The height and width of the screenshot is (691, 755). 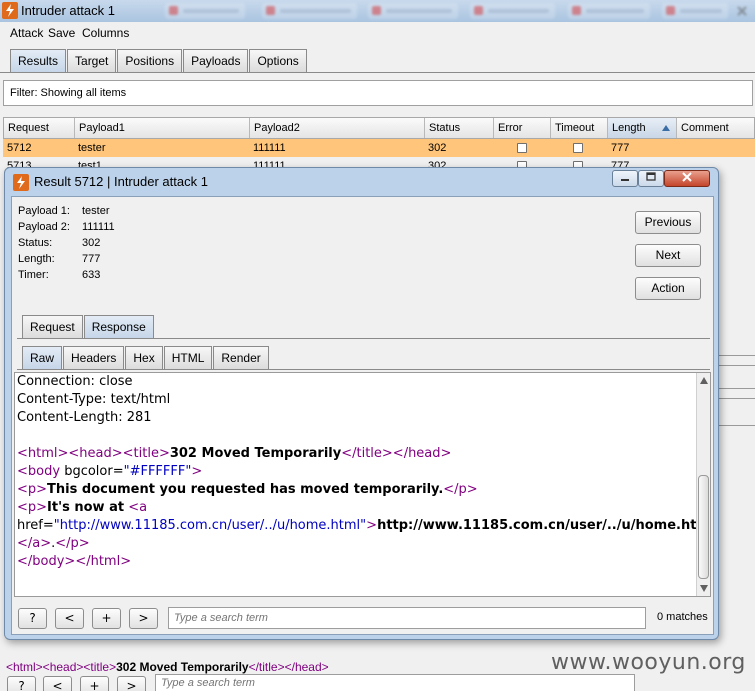 What do you see at coordinates (278, 60) in the screenshot?
I see `tab-options: Options` at bounding box center [278, 60].